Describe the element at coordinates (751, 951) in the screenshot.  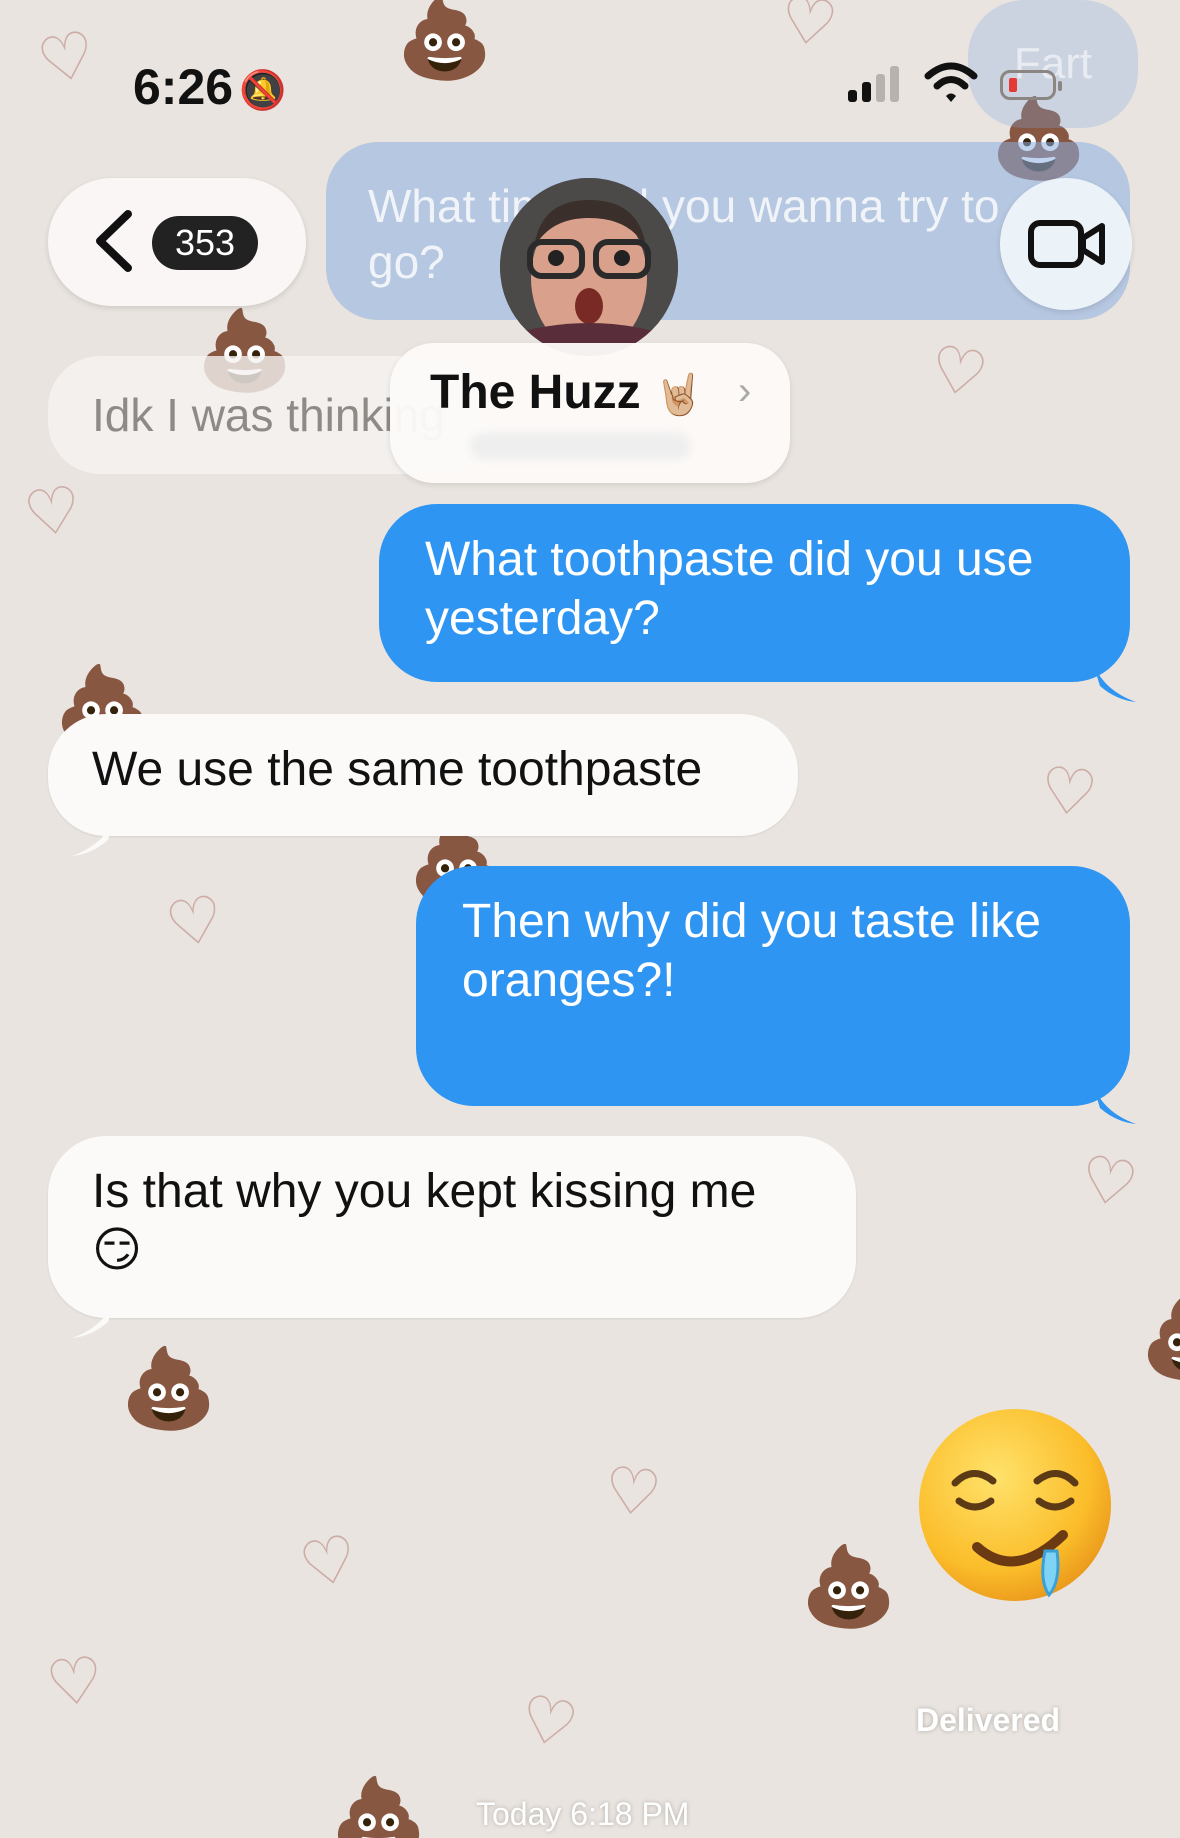
I see `message-text: Then why did you taste like oranges?!` at that location.